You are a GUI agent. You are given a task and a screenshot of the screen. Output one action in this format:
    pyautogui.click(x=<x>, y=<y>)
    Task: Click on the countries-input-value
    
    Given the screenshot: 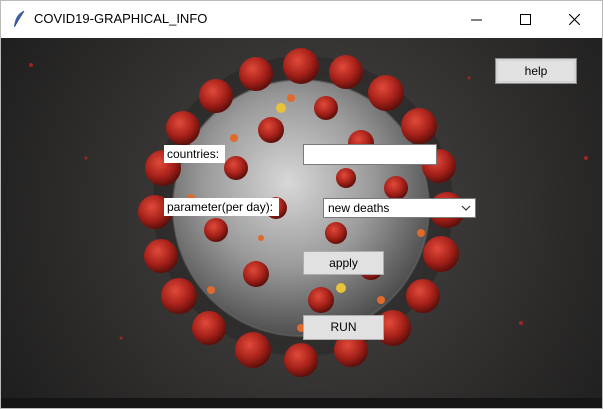 What is the action you would take?
    pyautogui.click(x=305, y=154)
    